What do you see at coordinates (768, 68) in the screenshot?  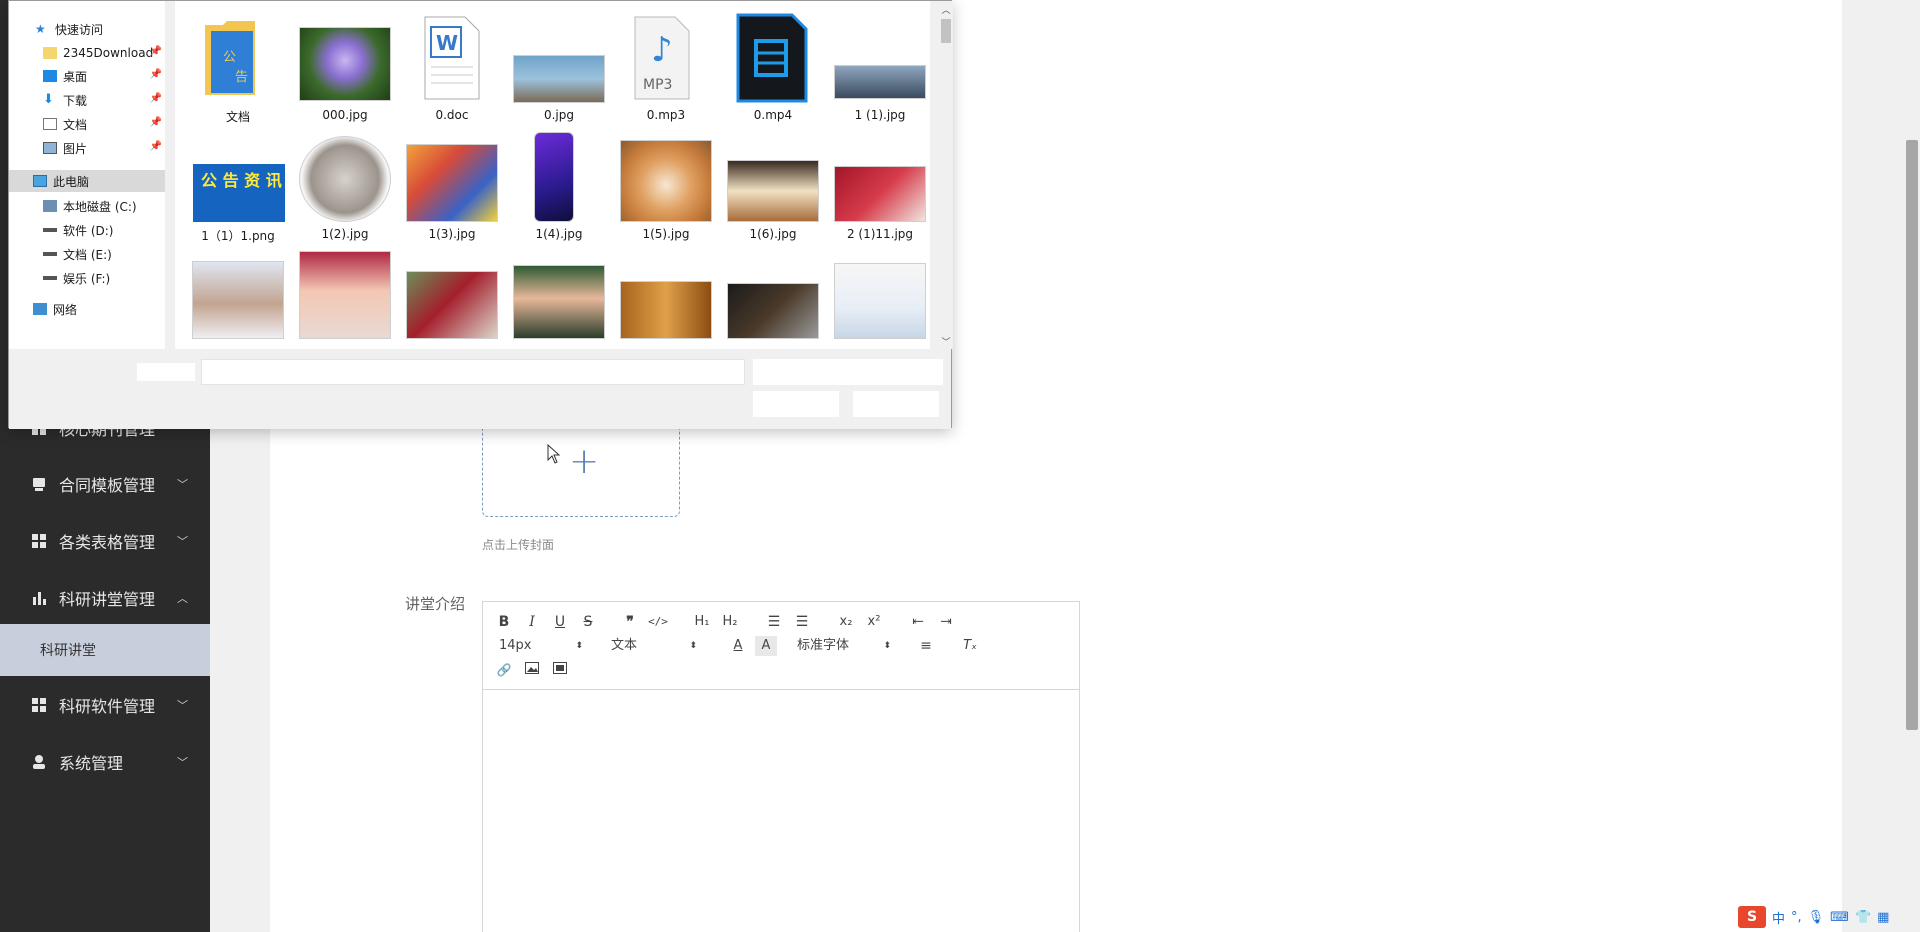 I see `file-item: 0.mp4` at bounding box center [768, 68].